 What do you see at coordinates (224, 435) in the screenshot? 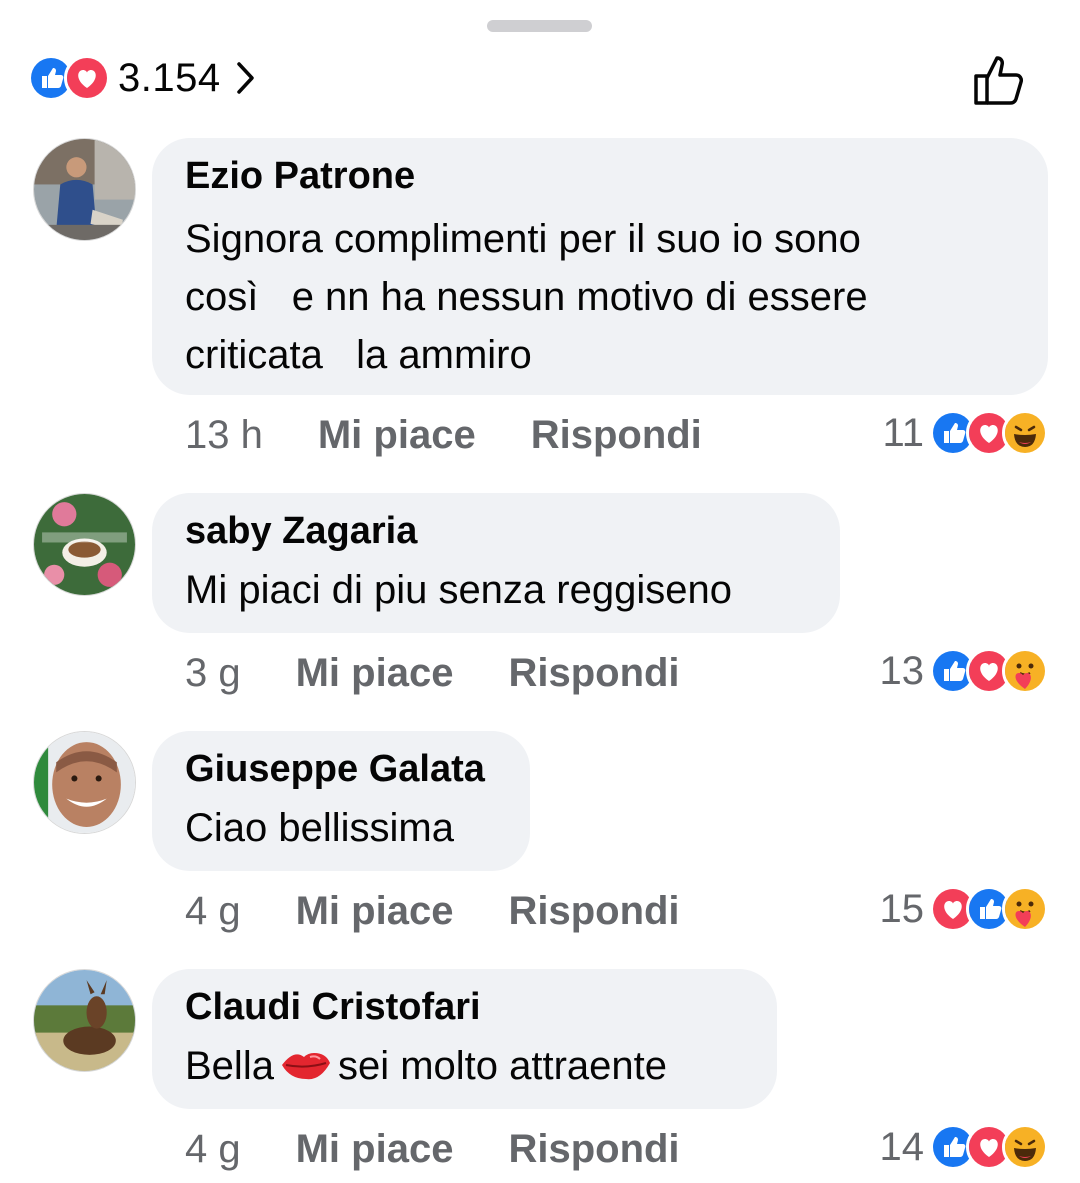
I see `comment-time: 13 h` at bounding box center [224, 435].